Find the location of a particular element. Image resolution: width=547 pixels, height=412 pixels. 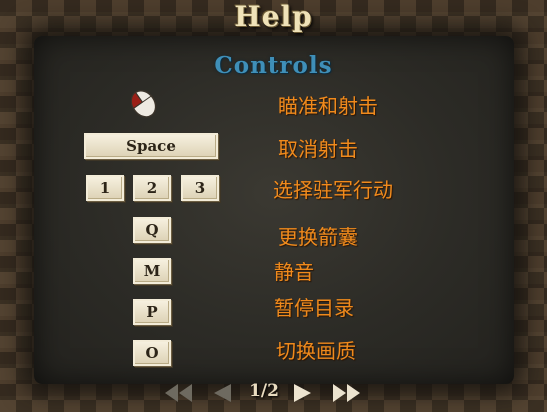

page-indicator: 1/2 is located at coordinates (264, 391).